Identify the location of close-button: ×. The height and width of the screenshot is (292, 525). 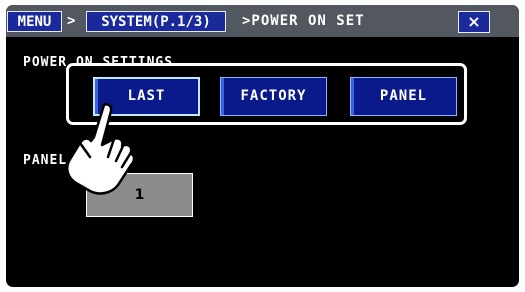
(474, 22).